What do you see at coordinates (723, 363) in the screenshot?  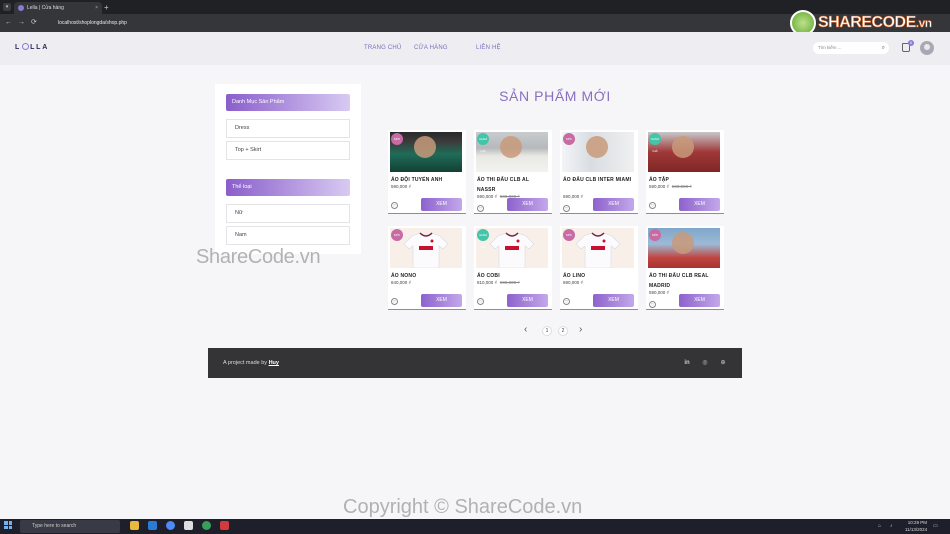 I see `globe-icon: ⊕` at bounding box center [723, 363].